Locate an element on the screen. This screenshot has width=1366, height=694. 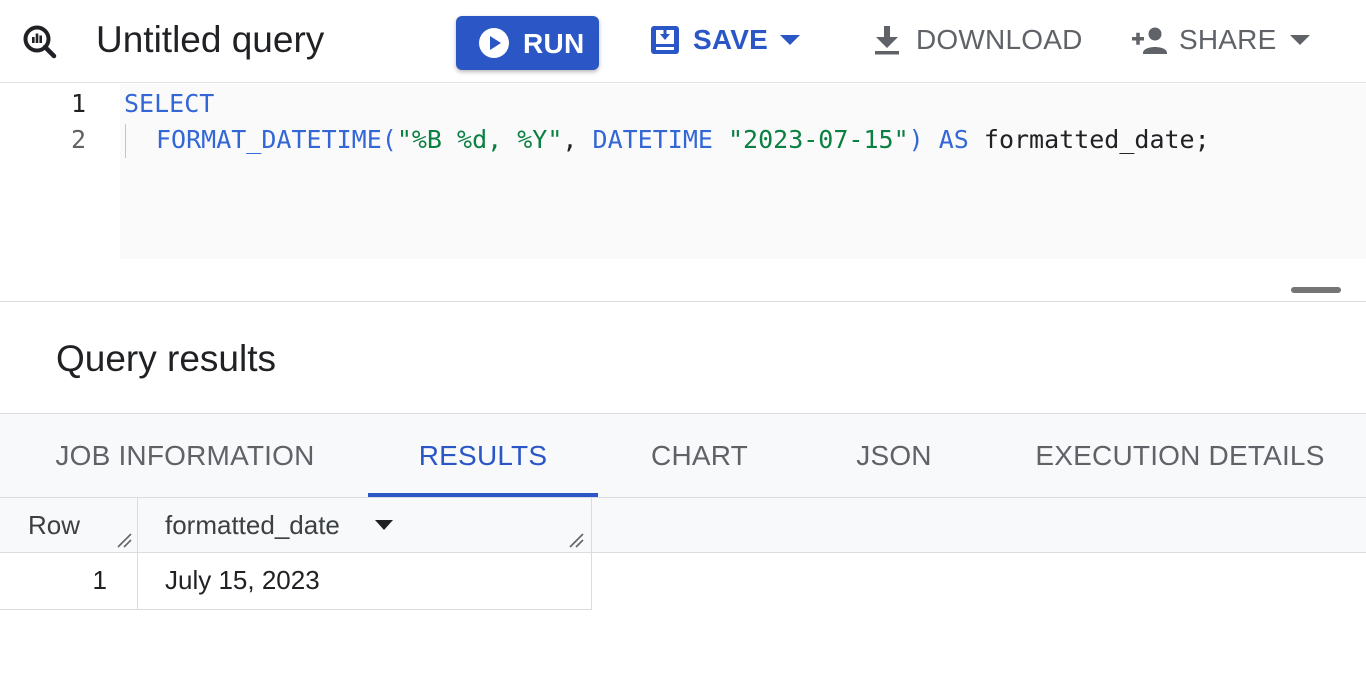
column-header-label: Row is located at coordinates (54, 525).